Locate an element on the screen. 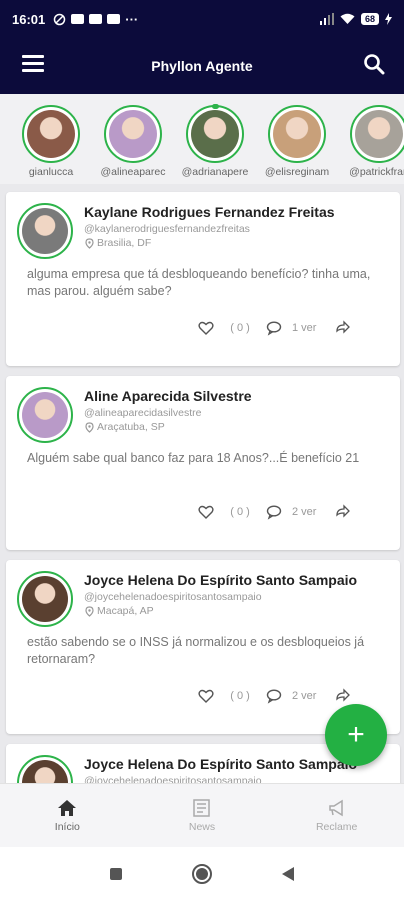 The image size is (404, 900). menu-icon is located at coordinates (33, 56).